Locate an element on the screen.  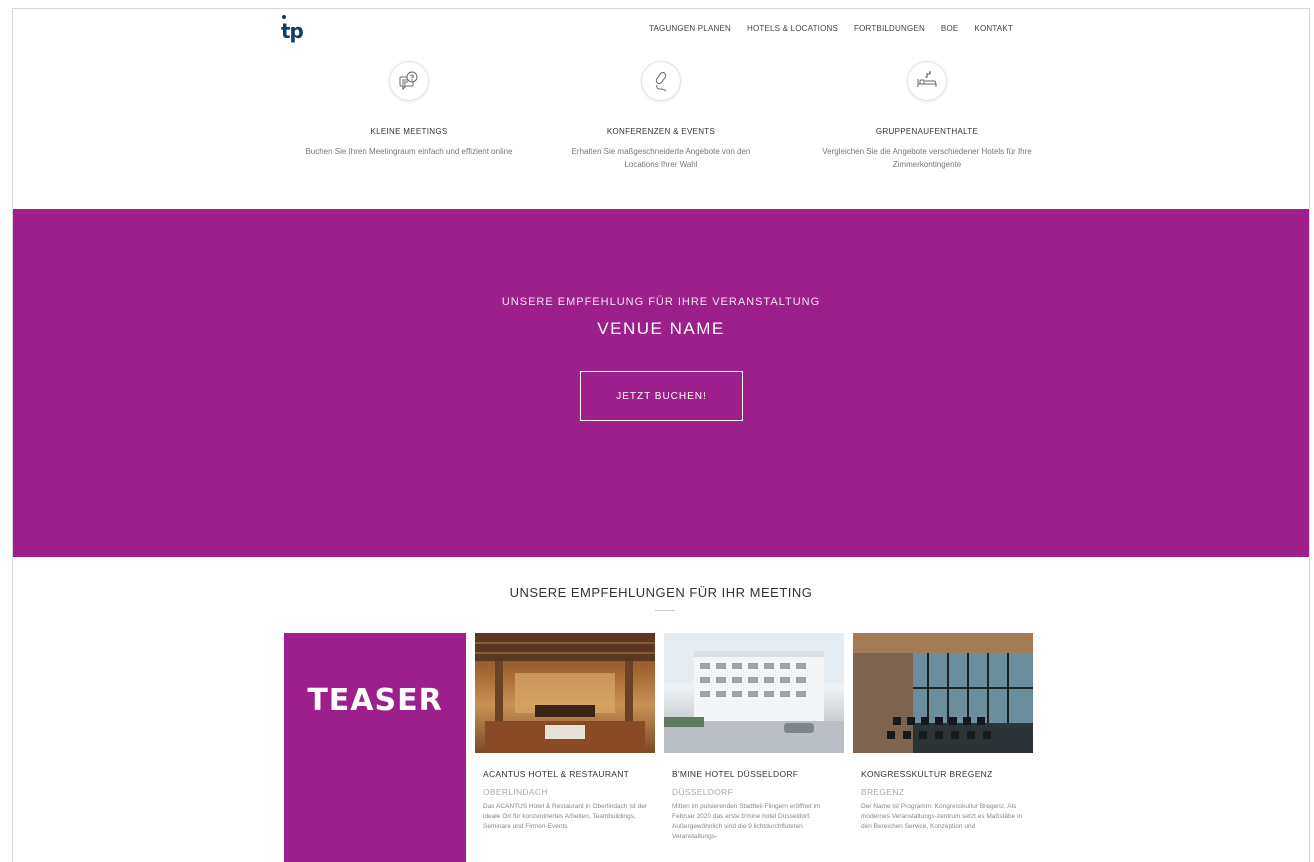
hero-venue-name: VENUE NAME is located at coordinates (661, 328).